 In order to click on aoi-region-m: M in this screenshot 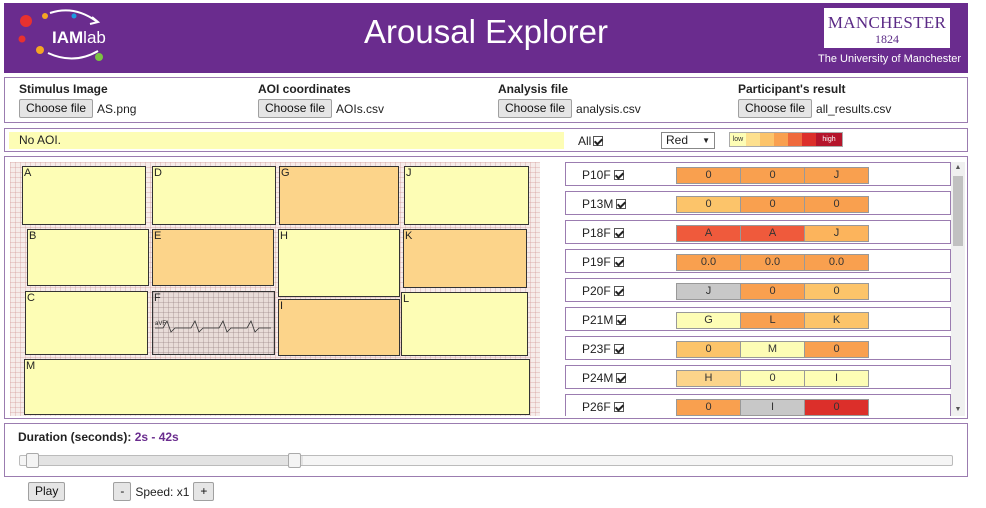, I will do `click(277, 387)`.